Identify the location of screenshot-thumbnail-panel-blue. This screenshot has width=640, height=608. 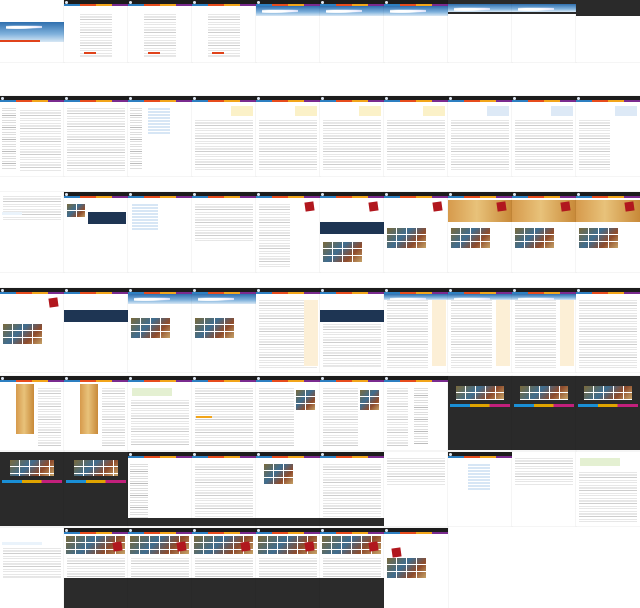
(480, 136).